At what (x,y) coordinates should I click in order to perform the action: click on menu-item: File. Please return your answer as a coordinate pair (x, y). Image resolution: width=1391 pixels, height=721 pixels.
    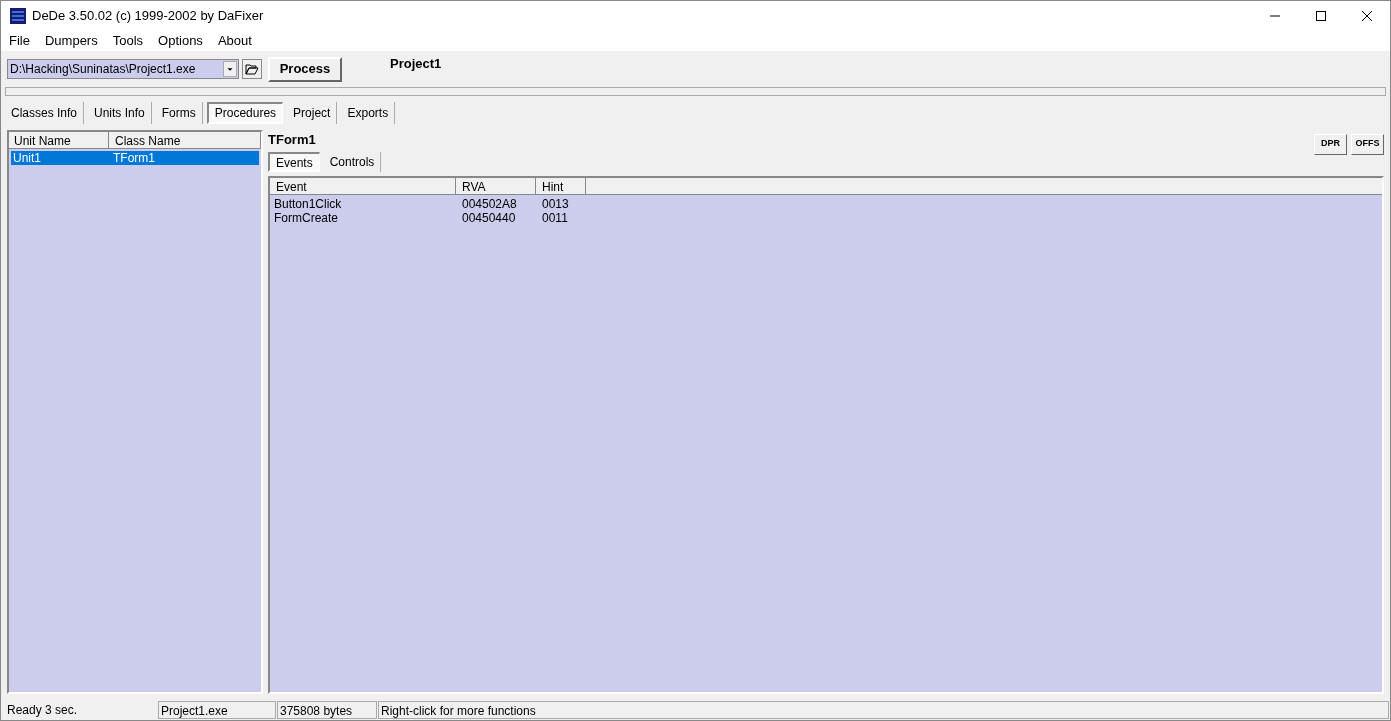
    Looking at the image, I should click on (19, 41).